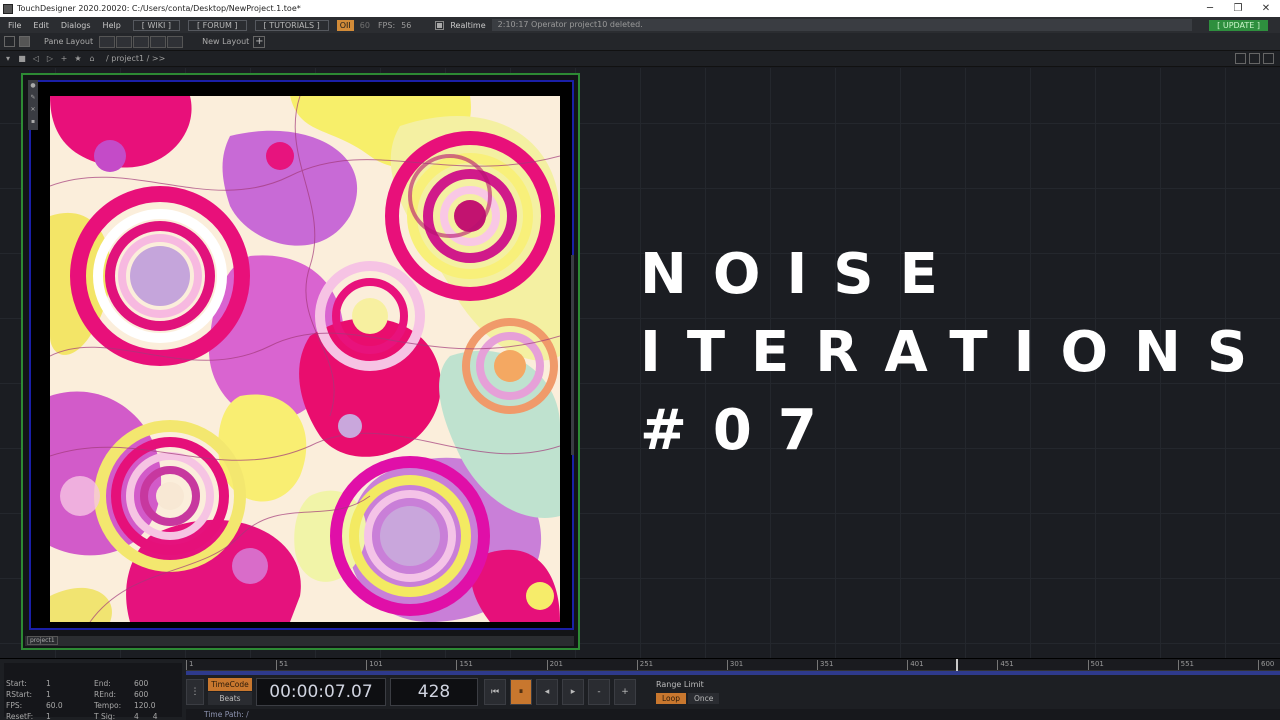 This screenshot has height=720, width=1280. Describe the element at coordinates (374, 665) in the screenshot. I see `ruler-tick: 101` at that location.